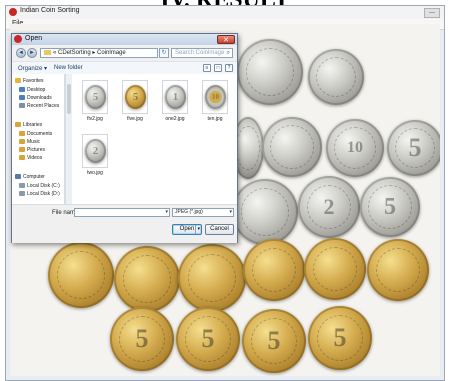 Image resolution: width=450 pixels, height=381 pixels. Describe the element at coordinates (124, 68) in the screenshot. I see `dialog-toolbar: Organize ▾ New folder ≡ □?` at that location.